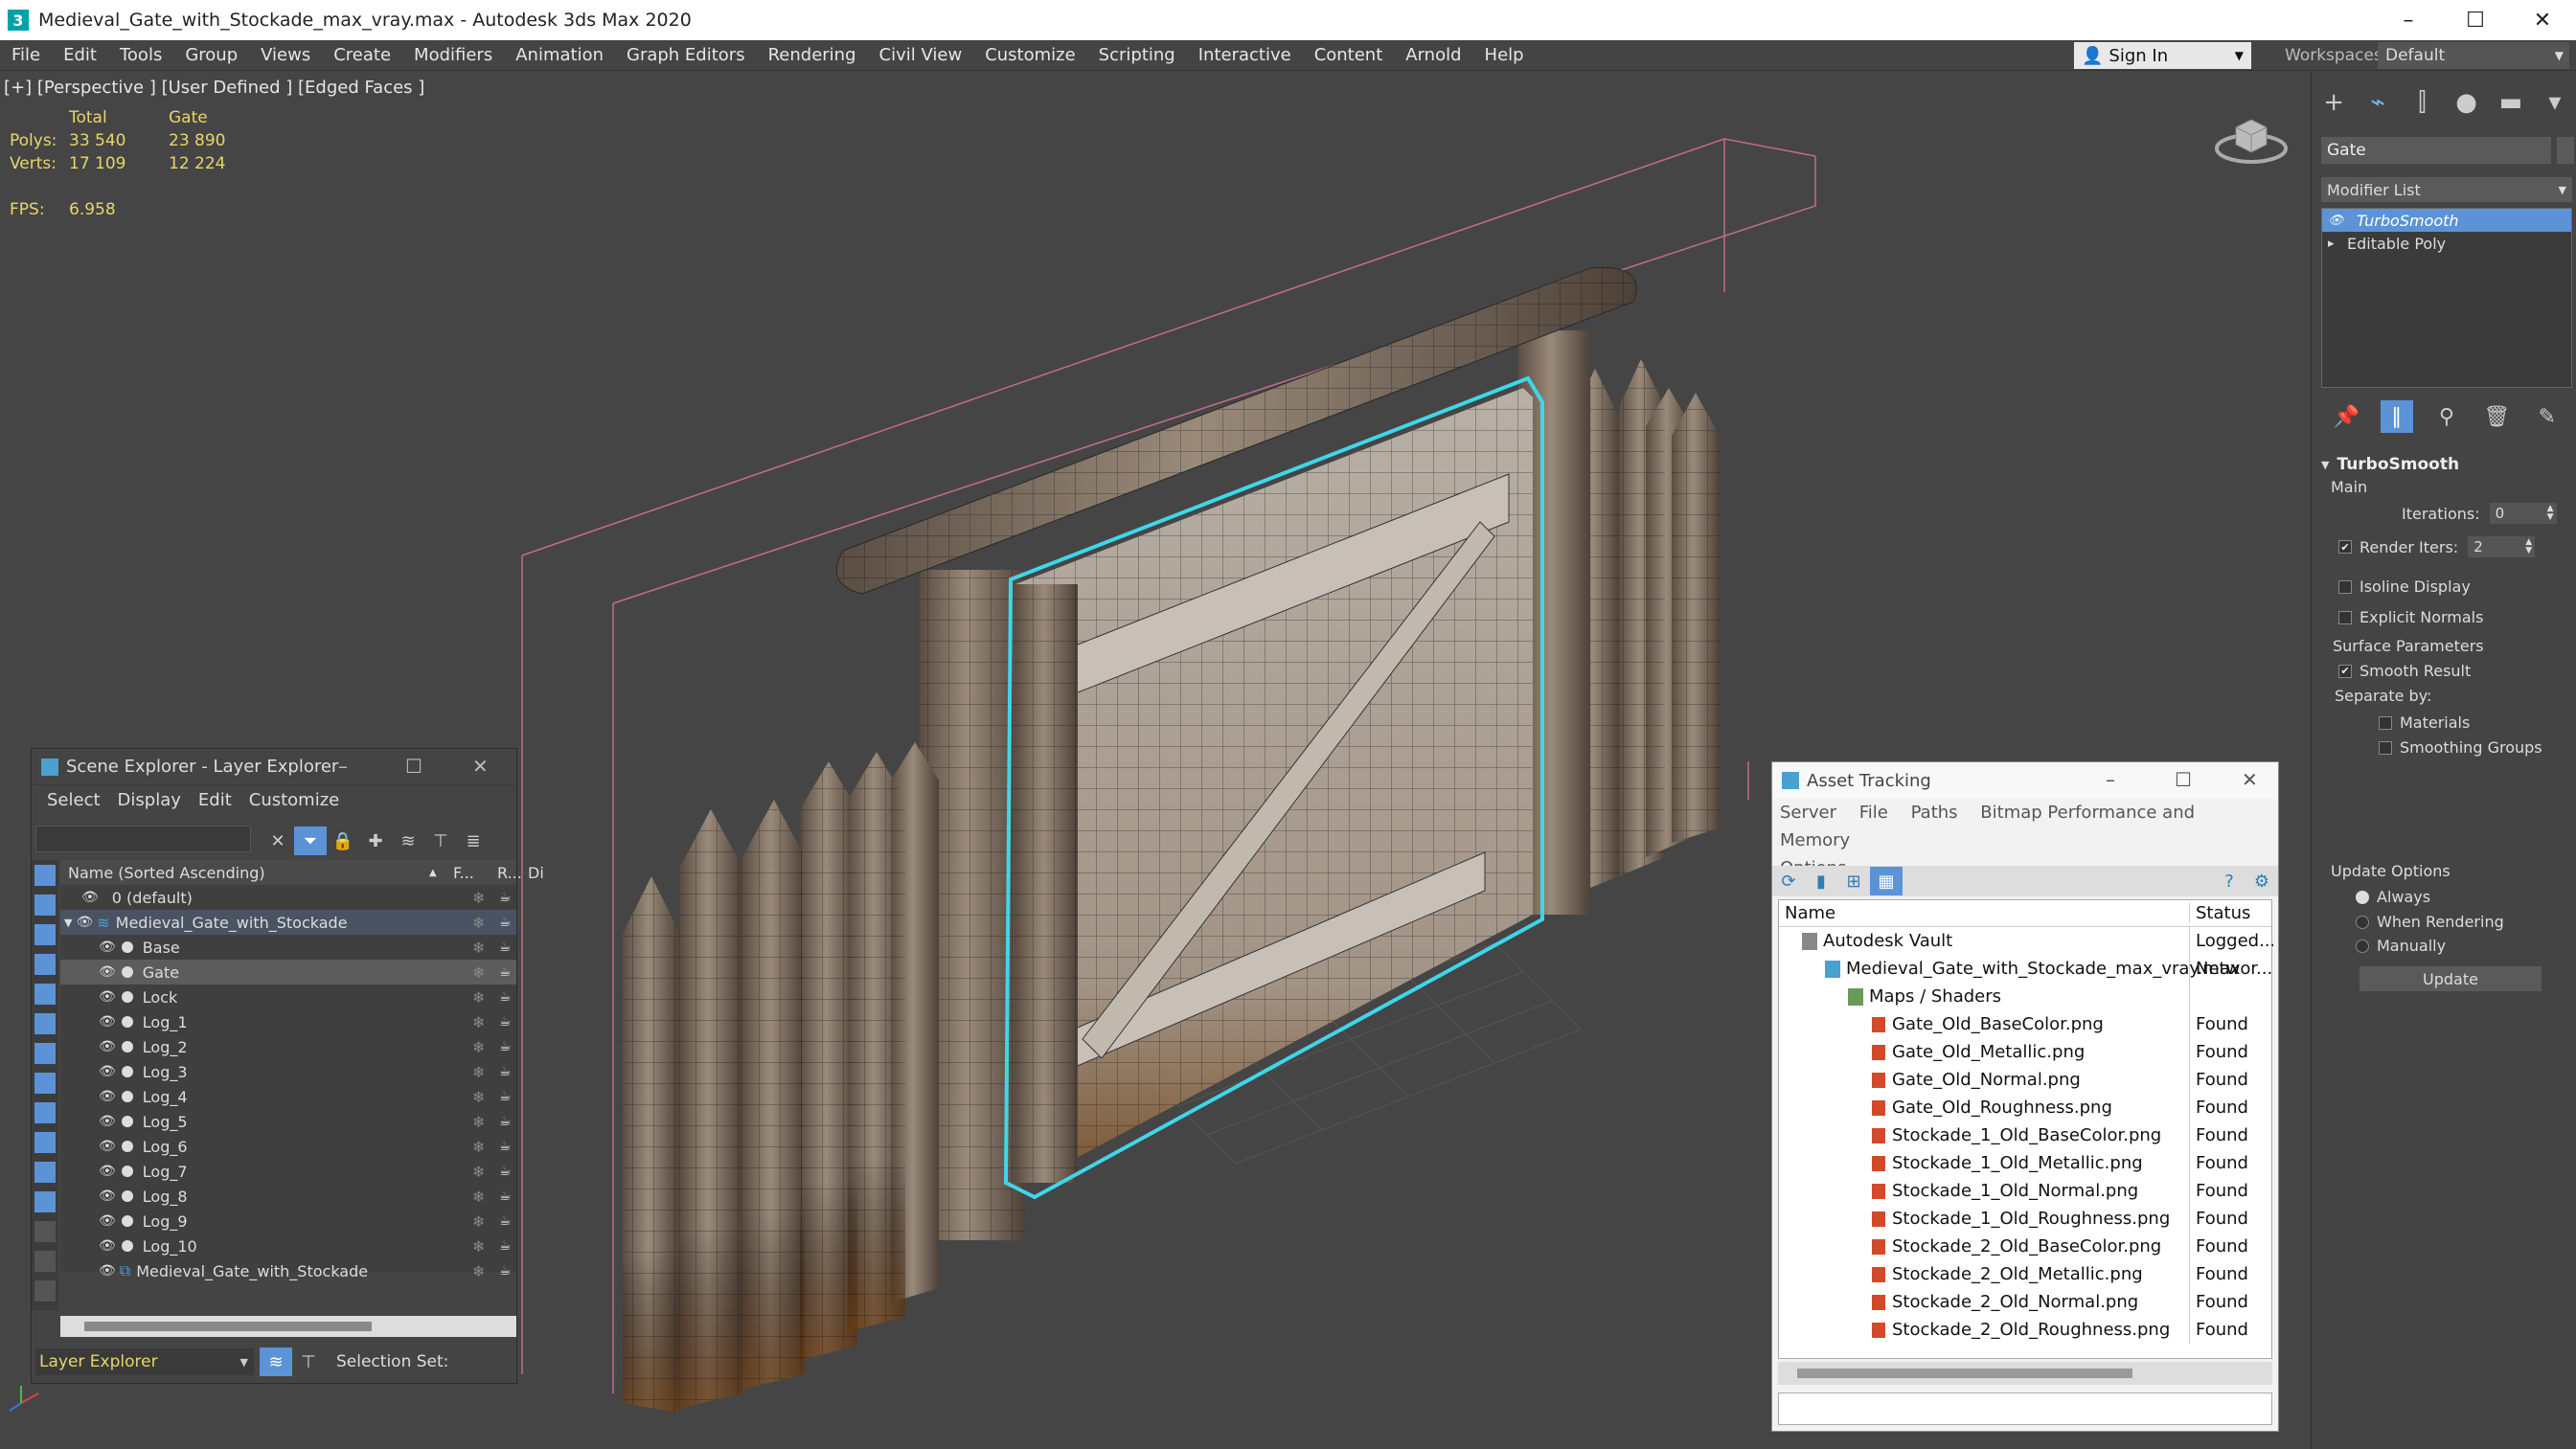  What do you see at coordinates (2025, 1219) in the screenshot?
I see `asset-row: Stockade_1_Old_Roughness.png Found` at bounding box center [2025, 1219].